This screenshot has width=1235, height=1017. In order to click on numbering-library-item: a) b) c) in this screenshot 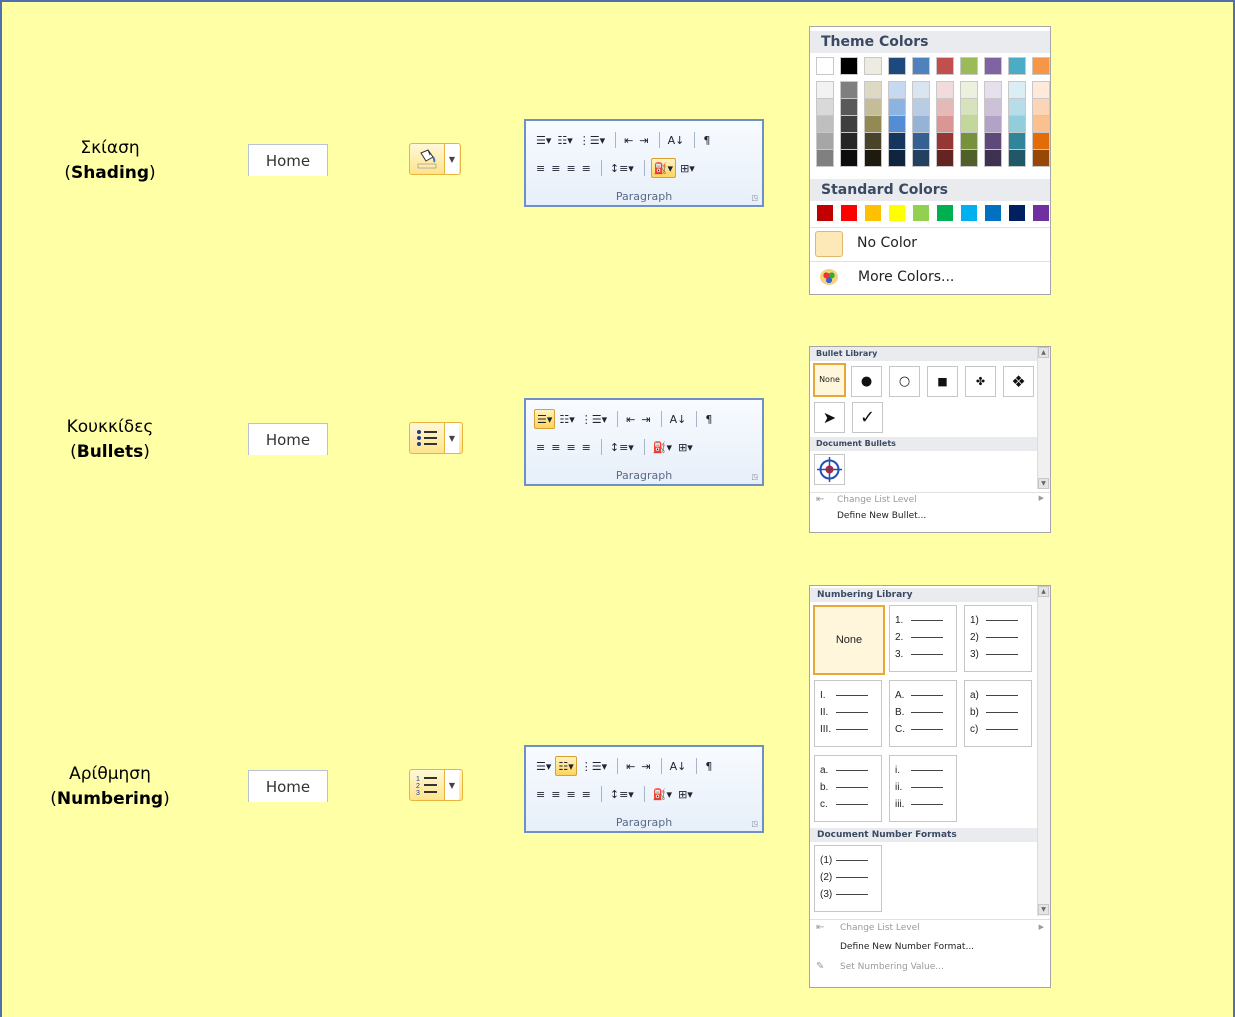, I will do `click(998, 713)`.